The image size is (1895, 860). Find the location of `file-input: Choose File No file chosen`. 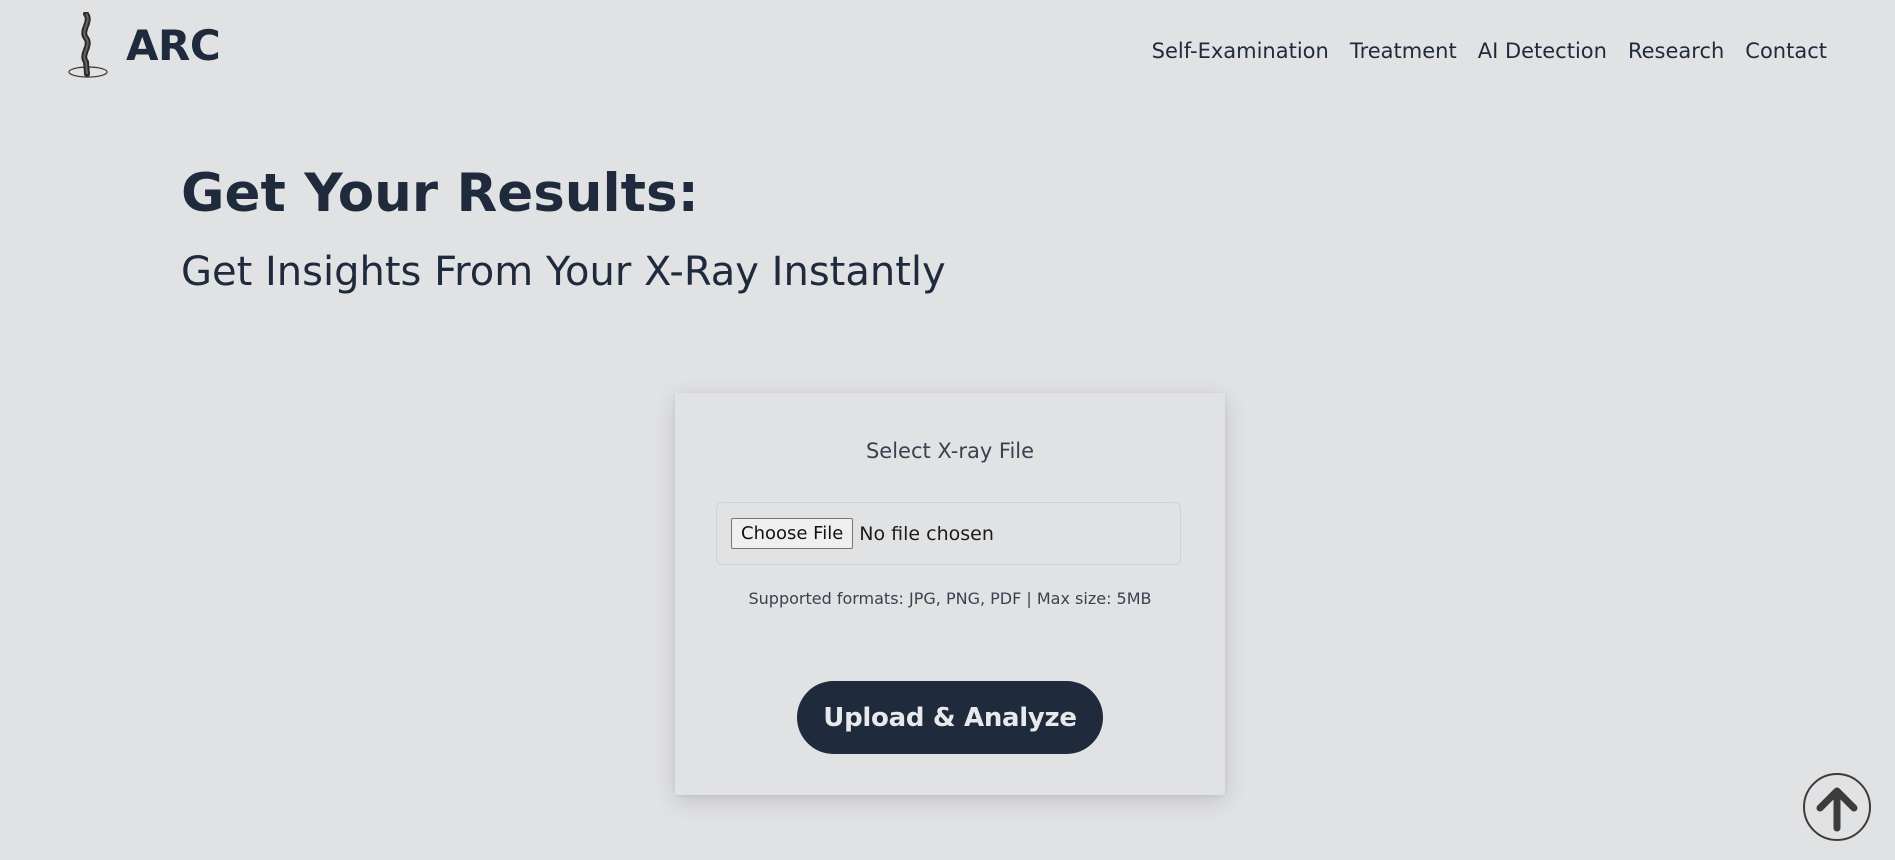

file-input: Choose File No file chosen is located at coordinates (948, 533).